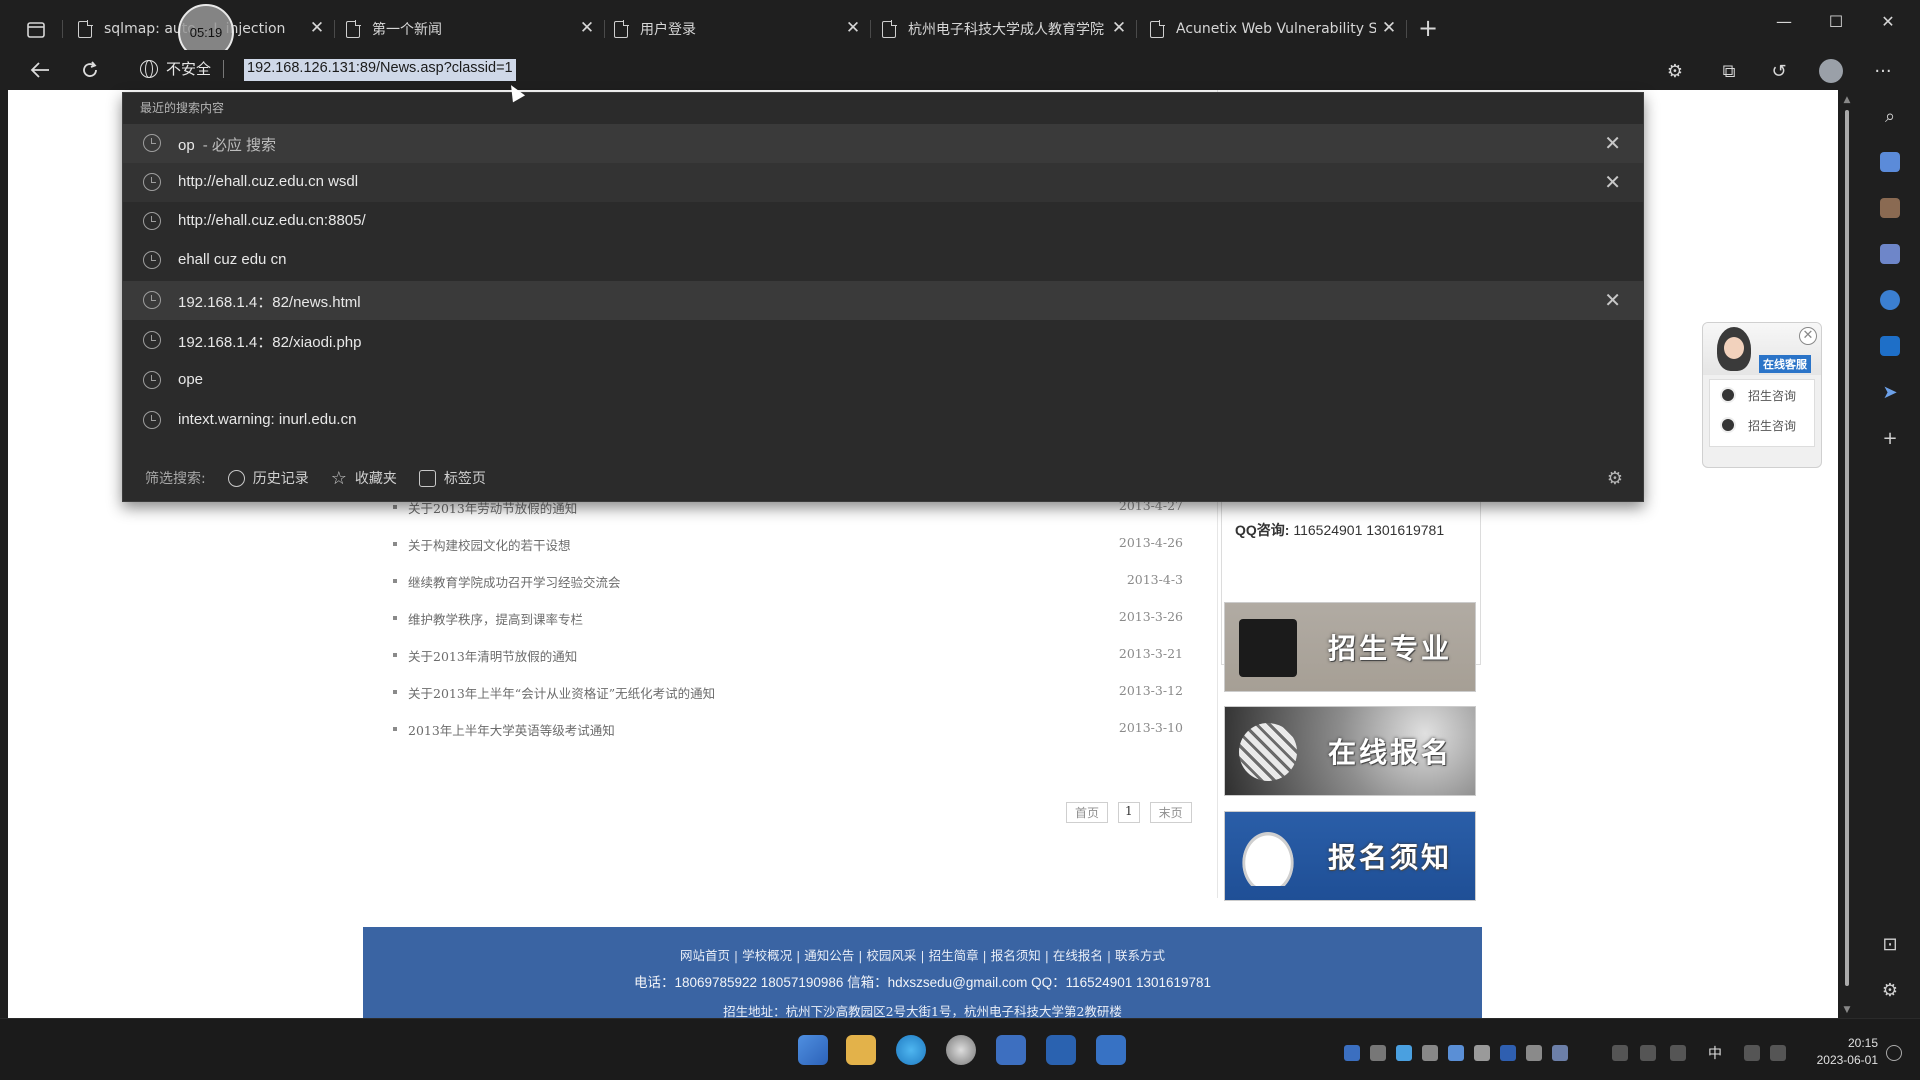 The width and height of the screenshot is (1920, 1080). Describe the element at coordinates (1890, 162) in the screenshot. I see `shopping-button` at that location.